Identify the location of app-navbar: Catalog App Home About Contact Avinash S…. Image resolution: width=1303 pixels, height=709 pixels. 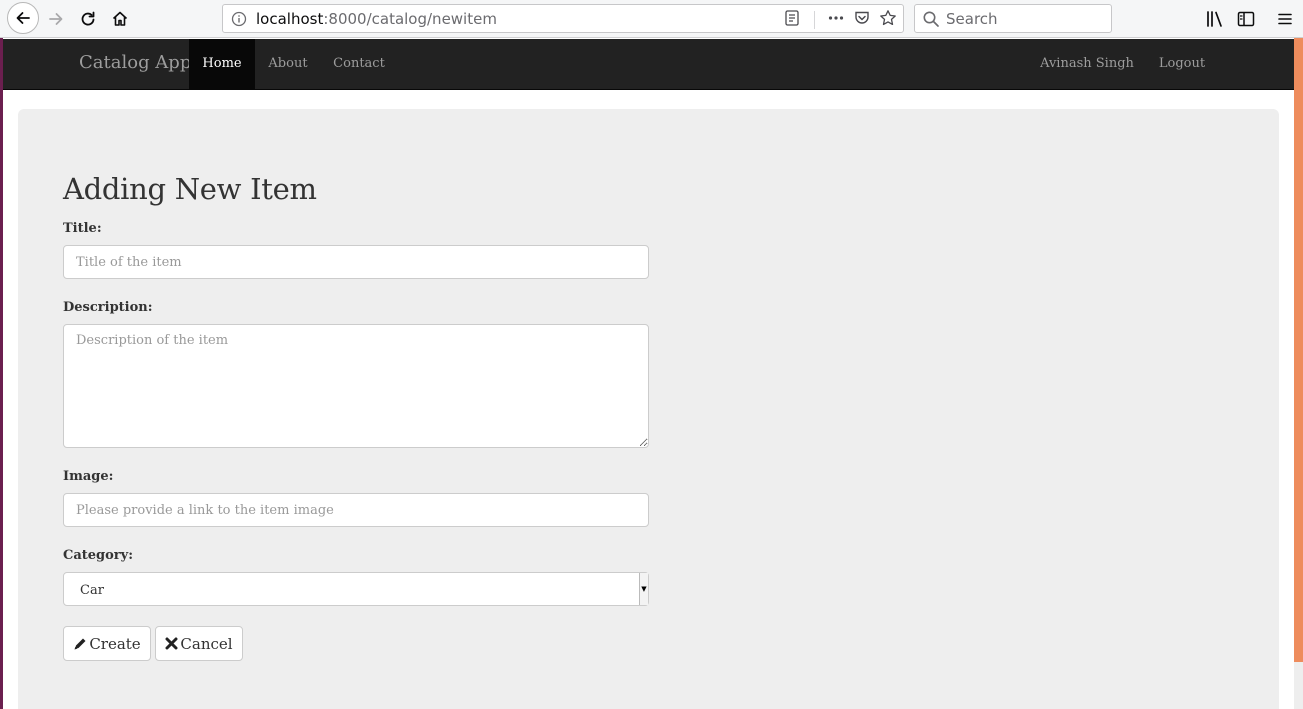
(648, 64).